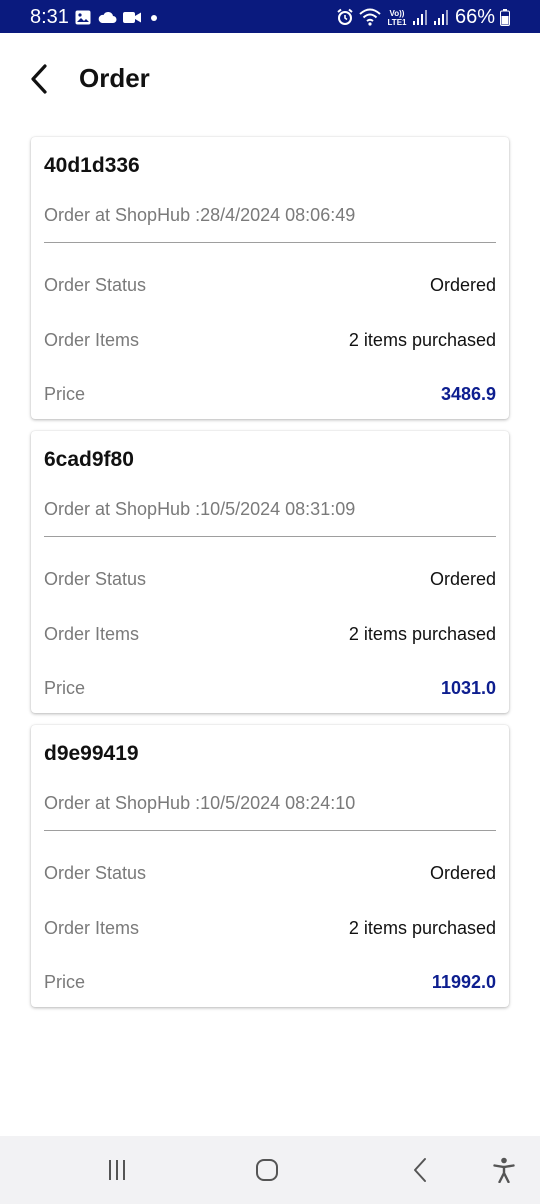 The image size is (540, 1204). Describe the element at coordinates (345, 16) in the screenshot. I see `alarm-icon` at that location.